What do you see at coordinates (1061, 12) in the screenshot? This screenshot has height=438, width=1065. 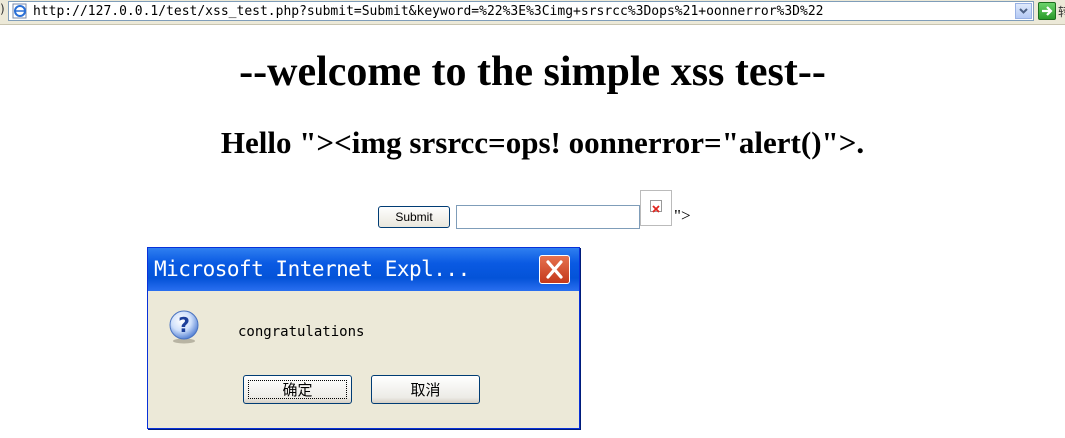 I see `toolbar-edge-right: 转` at bounding box center [1061, 12].